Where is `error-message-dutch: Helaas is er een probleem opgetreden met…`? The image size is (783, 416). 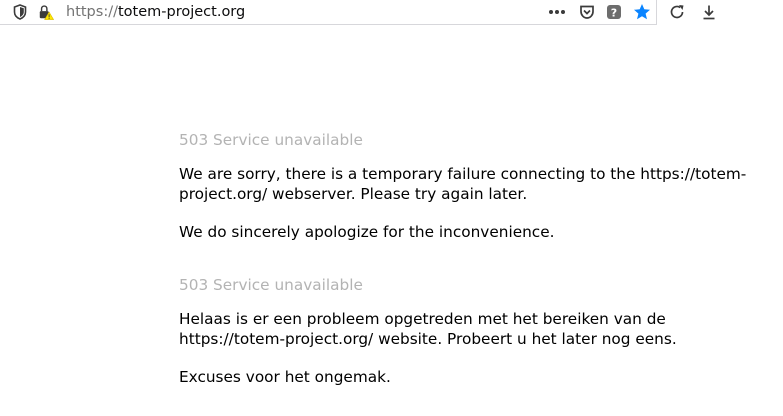
error-message-dutch: Helaas is er een probleem opgetreden met… is located at coordinates (479, 329).